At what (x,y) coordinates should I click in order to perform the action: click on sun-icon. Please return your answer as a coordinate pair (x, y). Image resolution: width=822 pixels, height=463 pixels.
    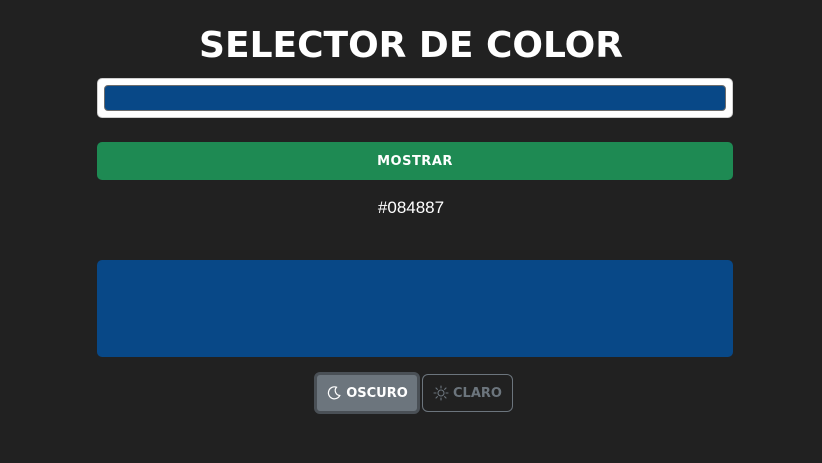
    Looking at the image, I should click on (441, 393).